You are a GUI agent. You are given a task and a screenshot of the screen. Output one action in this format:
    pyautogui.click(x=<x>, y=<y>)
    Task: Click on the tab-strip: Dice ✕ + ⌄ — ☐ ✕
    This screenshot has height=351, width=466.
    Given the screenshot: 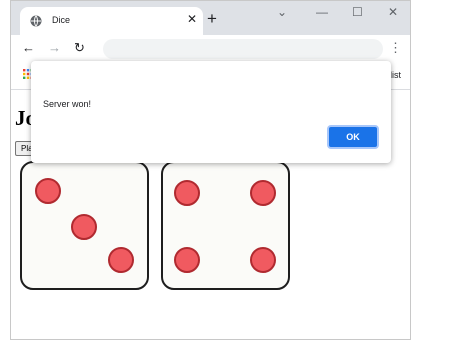 What is the action you would take?
    pyautogui.click(x=210, y=18)
    